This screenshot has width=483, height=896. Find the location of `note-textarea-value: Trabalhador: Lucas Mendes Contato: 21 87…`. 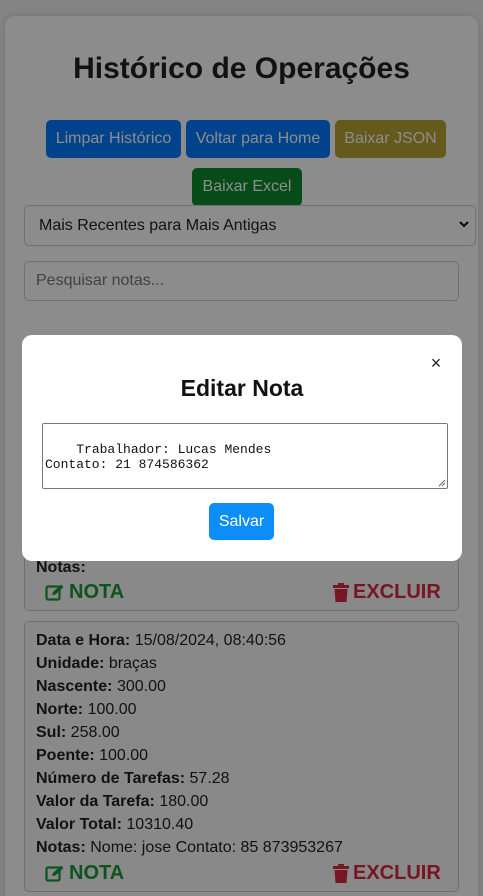

note-textarea-value: Trabalhador: Lucas Mendes Contato: 21 87… is located at coordinates (158, 457).